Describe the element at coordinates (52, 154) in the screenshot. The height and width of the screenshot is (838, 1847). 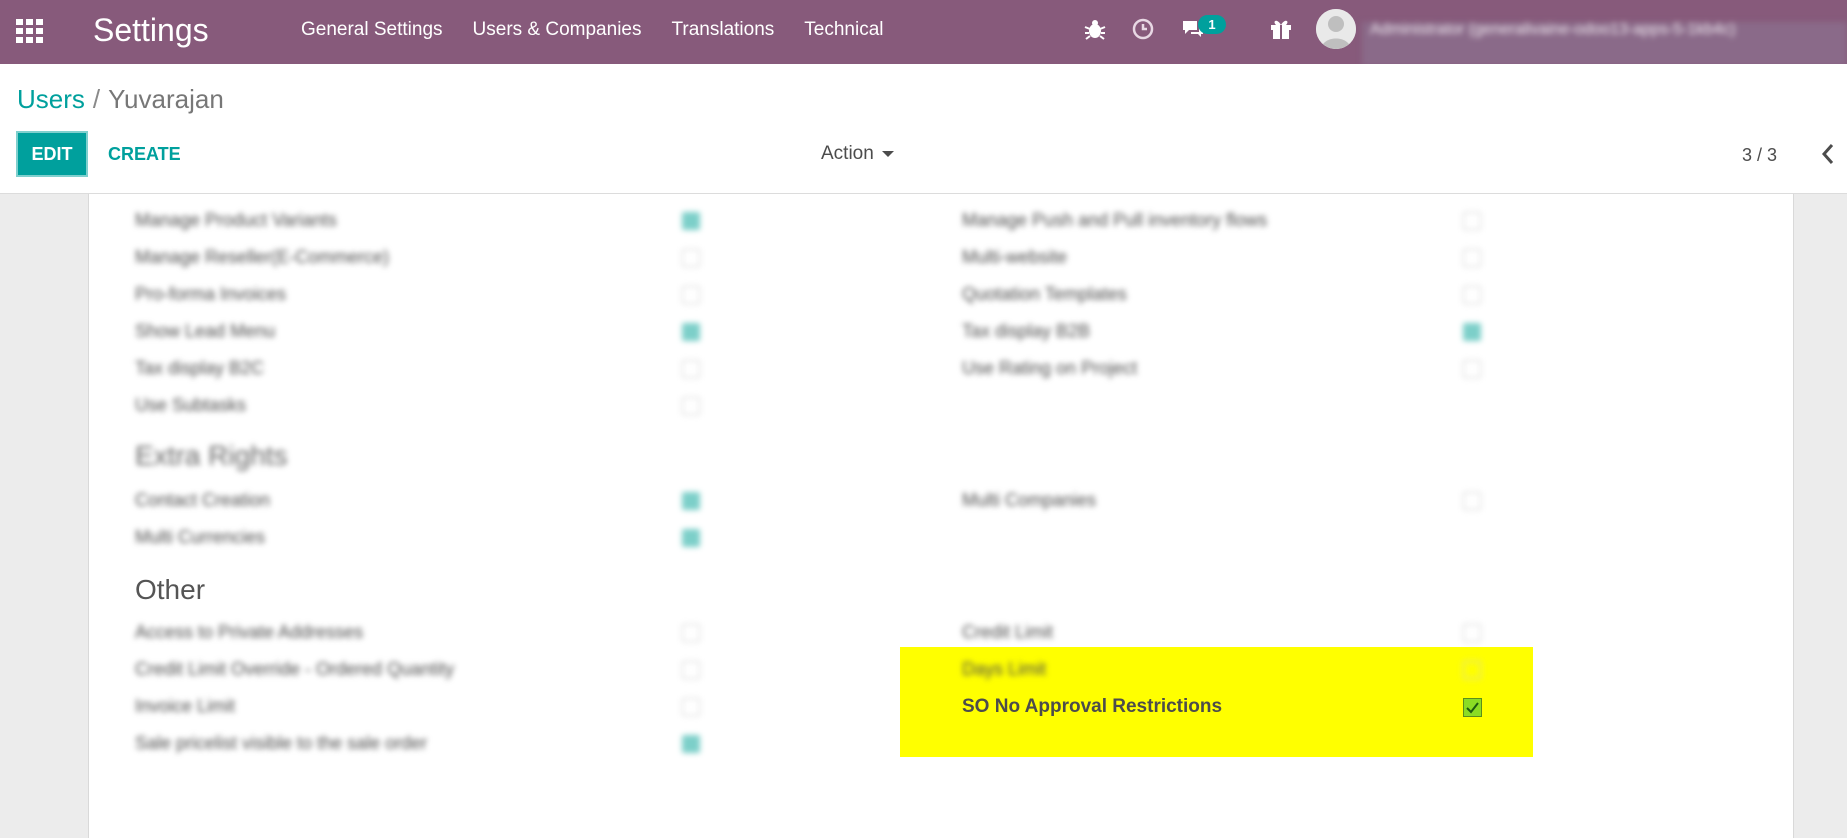
I see `edit-button: EDIT` at that location.